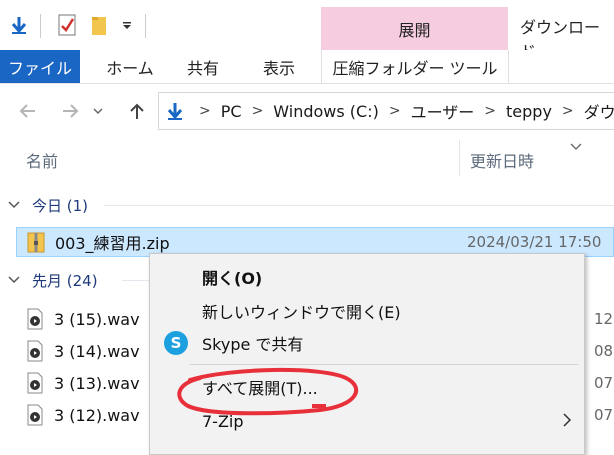 The image size is (614, 455). Describe the element at coordinates (36, 242) in the screenshot. I see `zip-folder-icon` at that location.